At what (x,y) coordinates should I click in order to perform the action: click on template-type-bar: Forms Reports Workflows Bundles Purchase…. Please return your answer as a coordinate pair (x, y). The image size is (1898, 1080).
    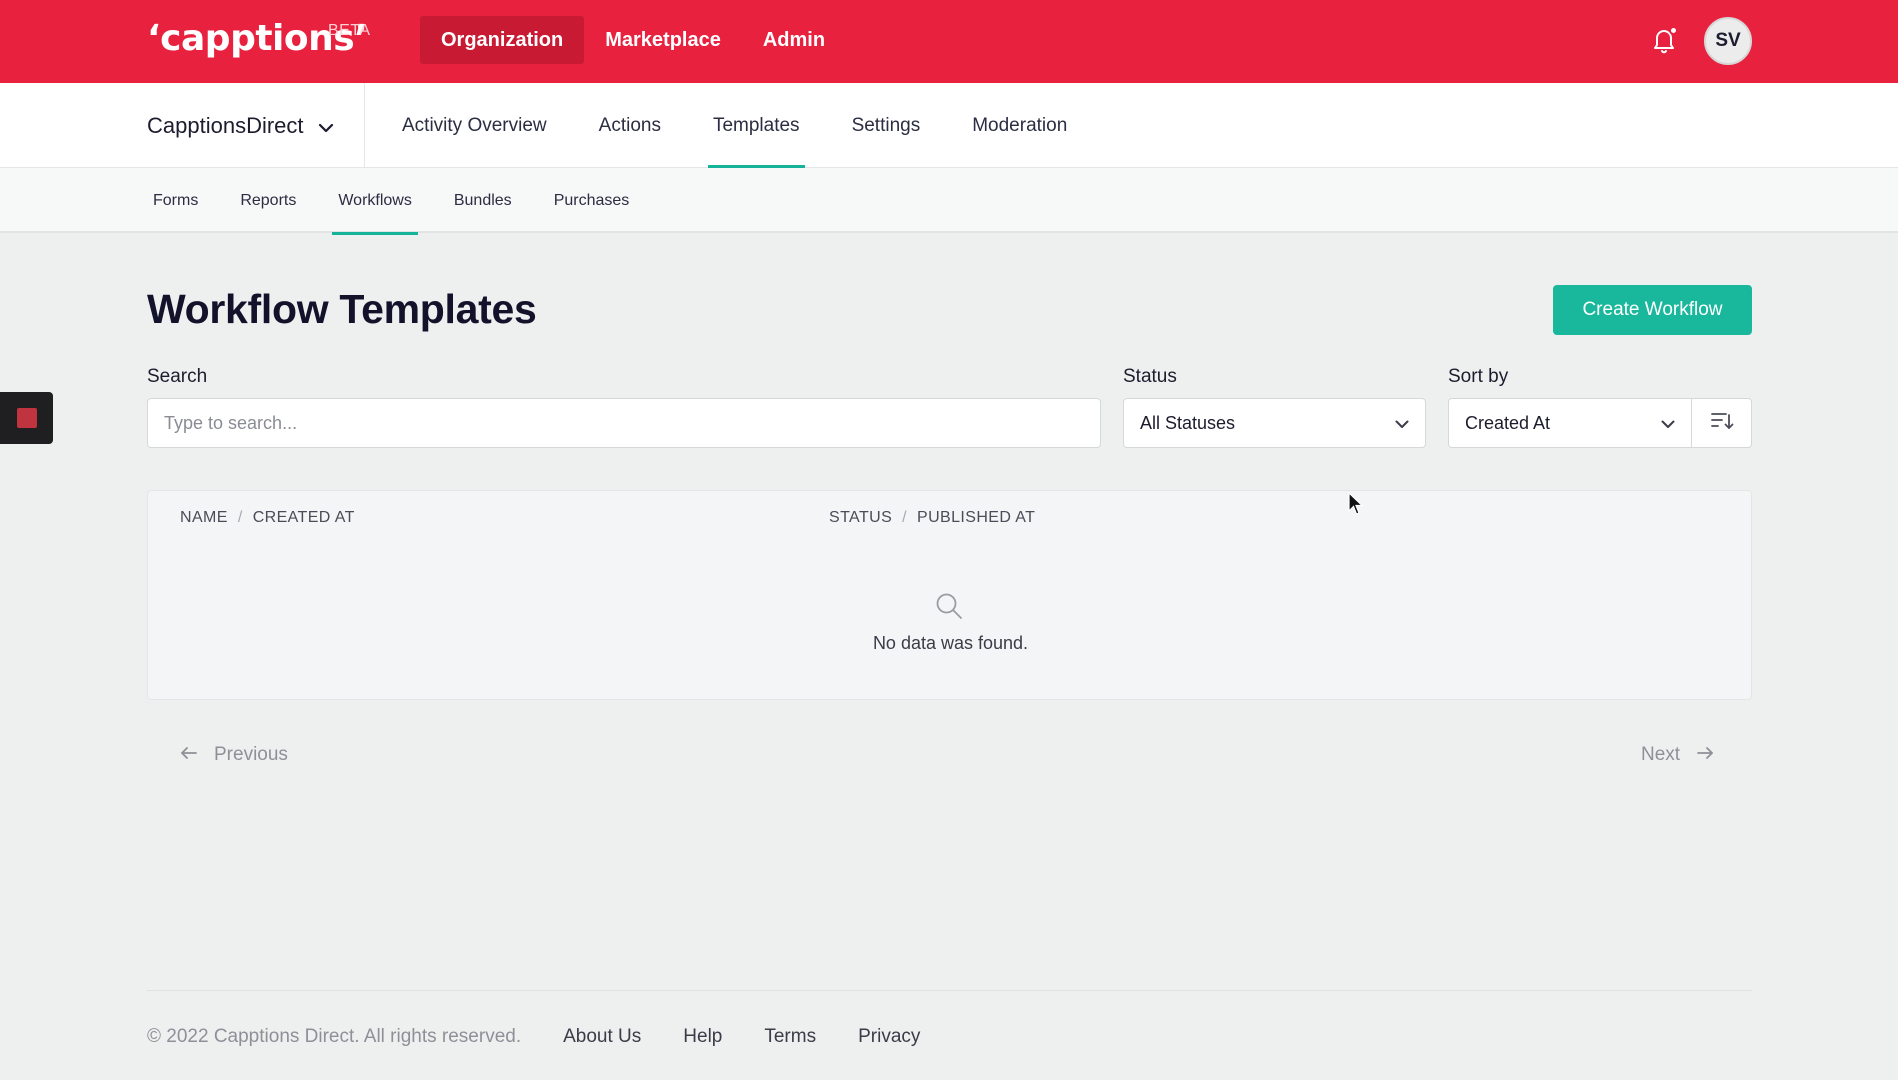
    Looking at the image, I should click on (949, 201).